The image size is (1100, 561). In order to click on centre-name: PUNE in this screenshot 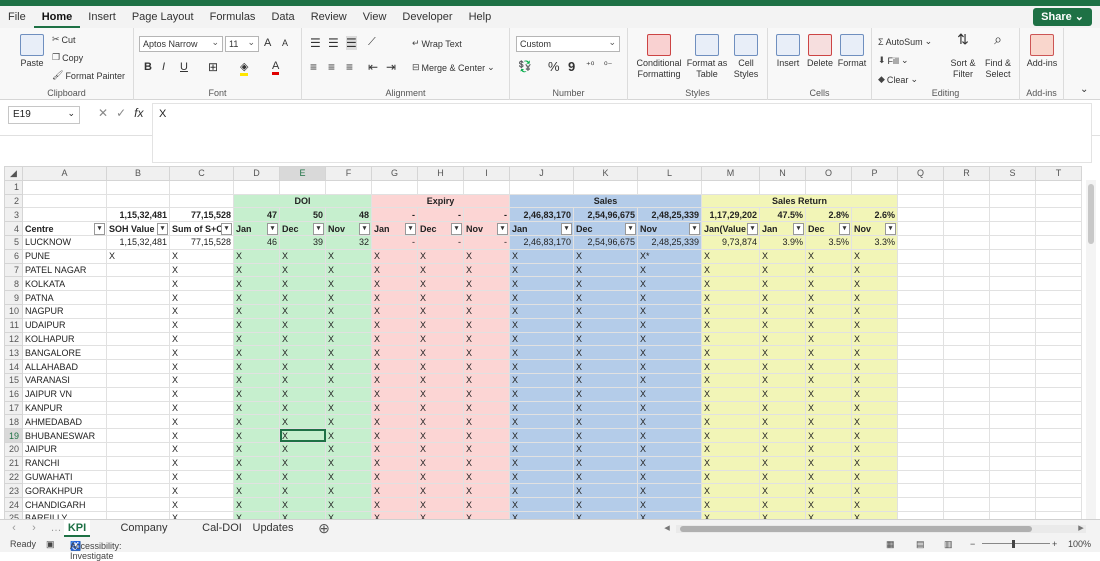, I will do `click(64, 256)`.